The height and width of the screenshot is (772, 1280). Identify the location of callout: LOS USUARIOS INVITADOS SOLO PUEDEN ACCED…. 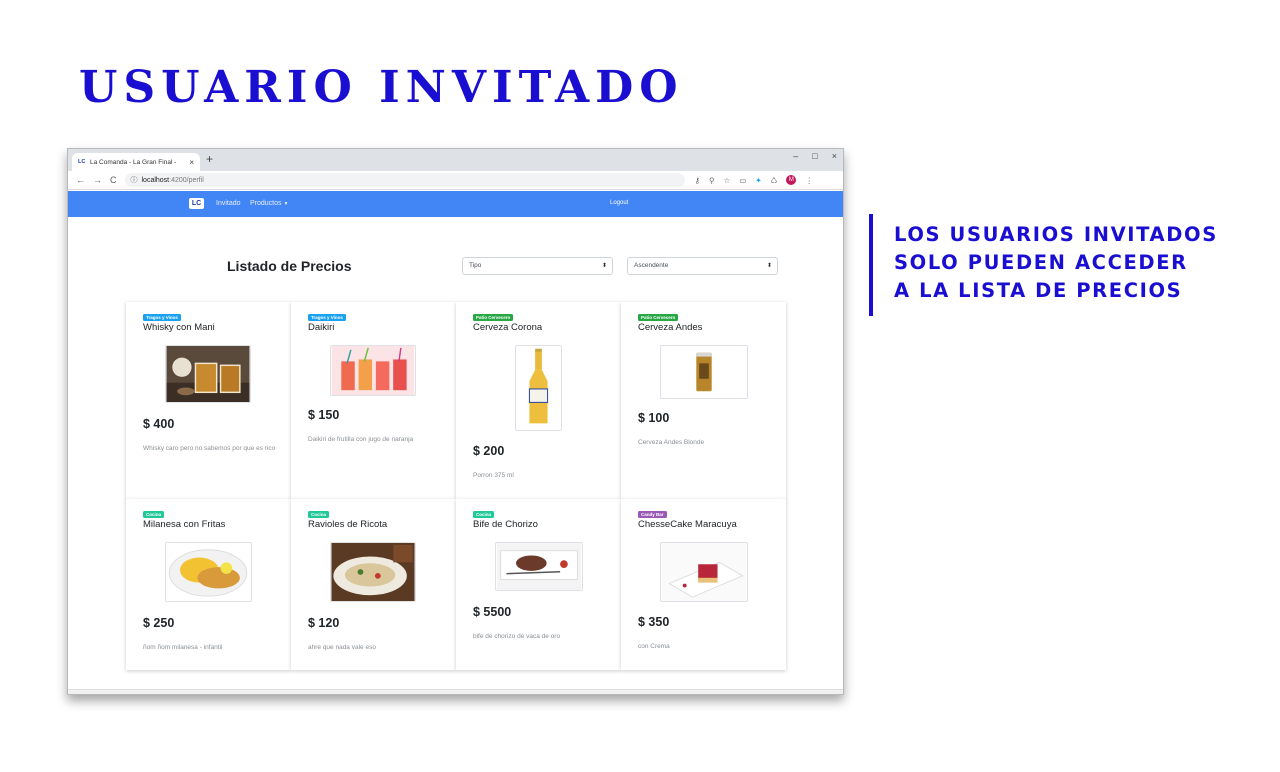
(1043, 265).